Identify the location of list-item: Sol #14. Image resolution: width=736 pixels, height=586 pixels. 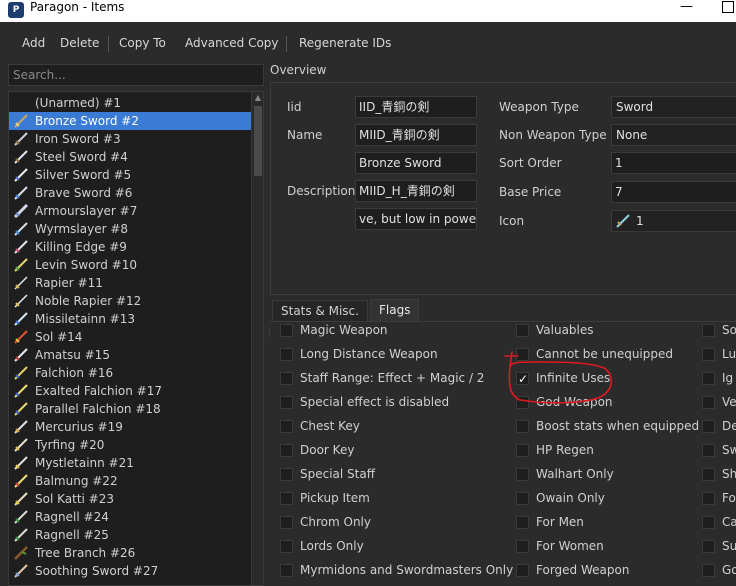
(130, 337).